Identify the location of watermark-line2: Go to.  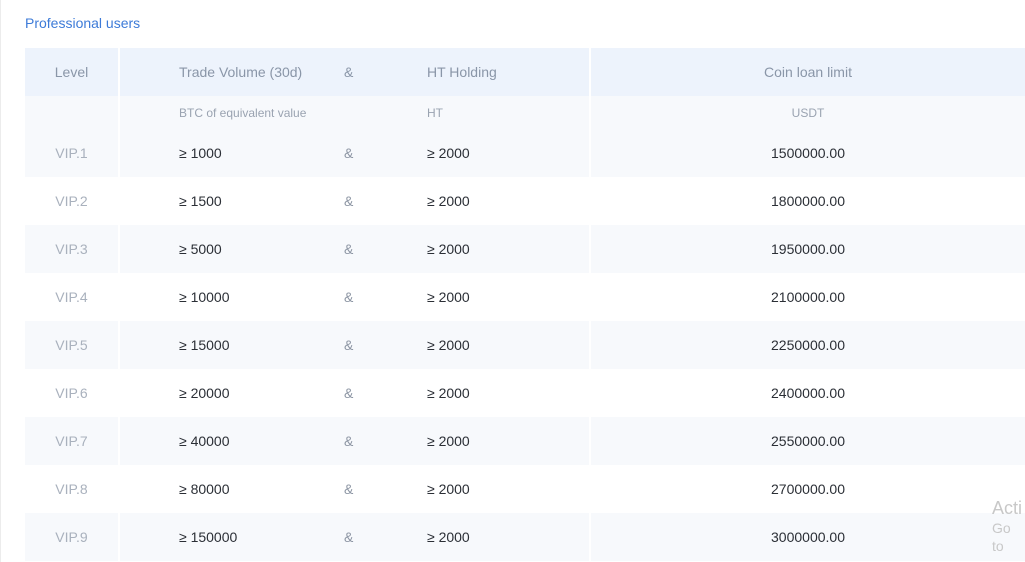
(1001, 537).